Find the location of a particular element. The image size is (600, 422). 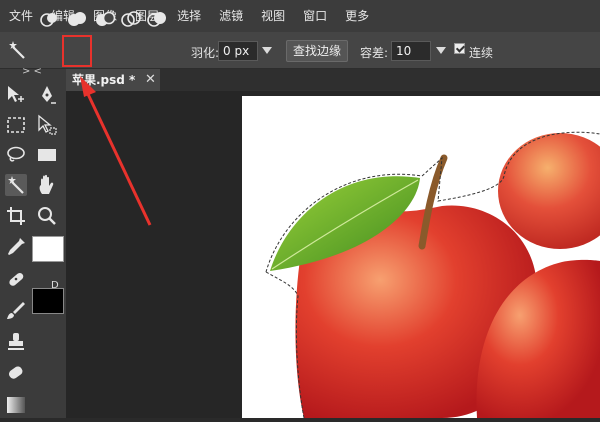

marquee-tool-icon is located at coordinates (16, 125).